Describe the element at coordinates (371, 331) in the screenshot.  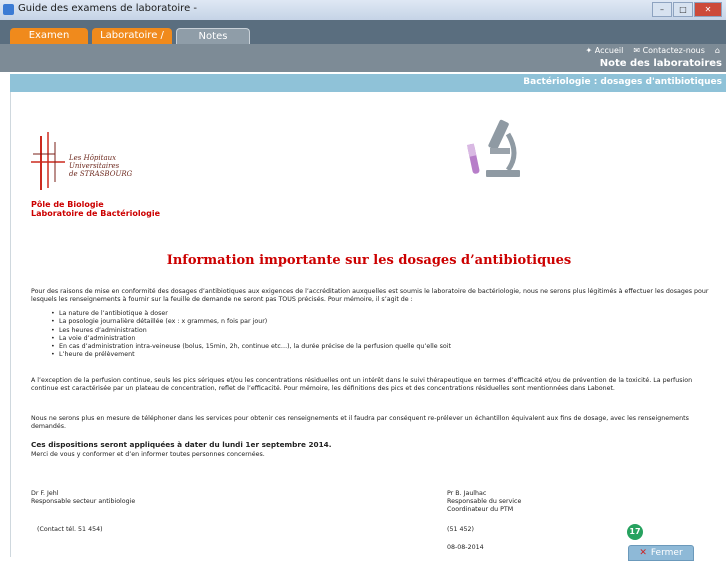
I see `list-item: Les heures d’administration` at that location.